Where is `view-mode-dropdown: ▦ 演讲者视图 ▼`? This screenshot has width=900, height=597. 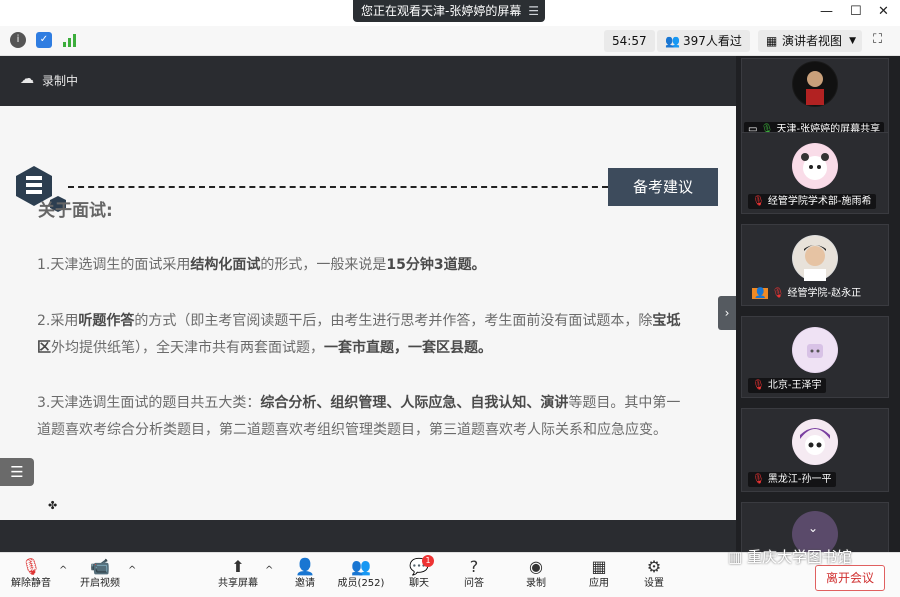 view-mode-dropdown: ▦ 演讲者视图 ▼ is located at coordinates (810, 41).